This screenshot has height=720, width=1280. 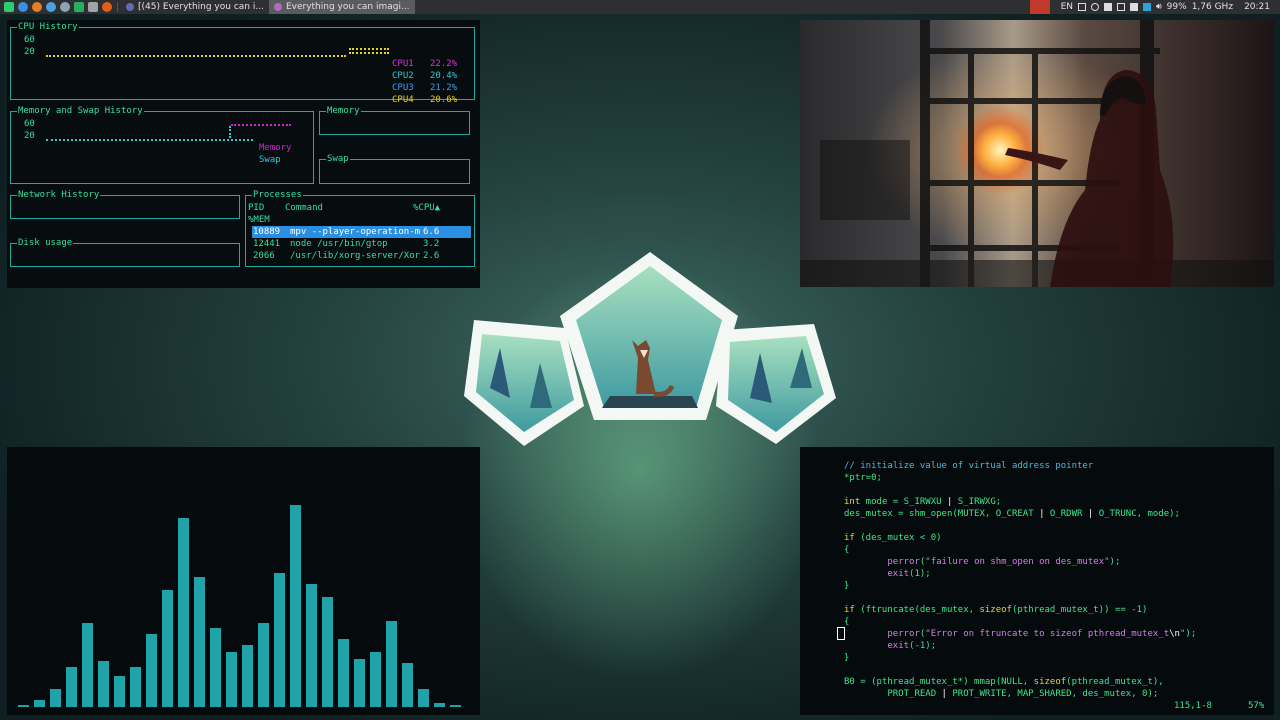 I want to click on cpu3-label: CPU3, so click(x=403, y=88).